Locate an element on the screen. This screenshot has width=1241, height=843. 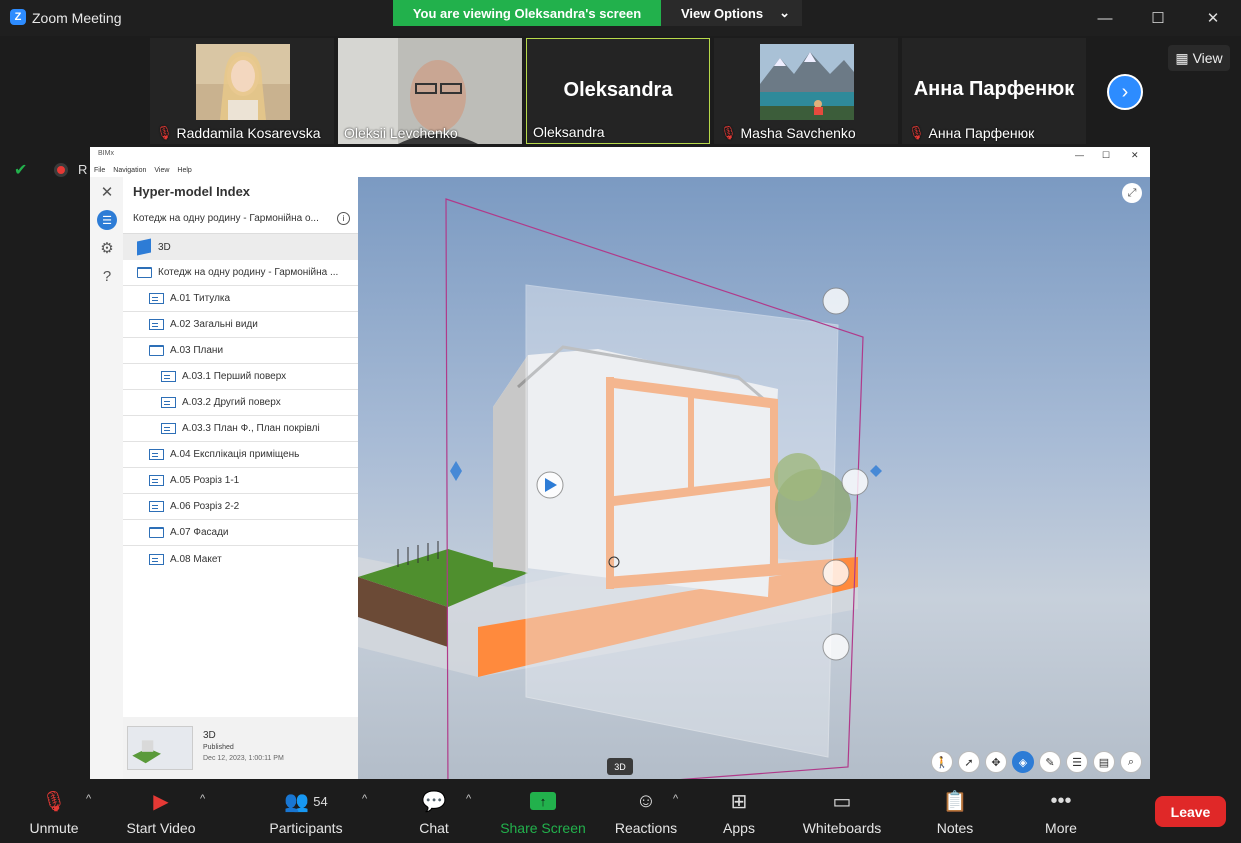
zoom-logo-icon: Z is located at coordinates (18, 17).